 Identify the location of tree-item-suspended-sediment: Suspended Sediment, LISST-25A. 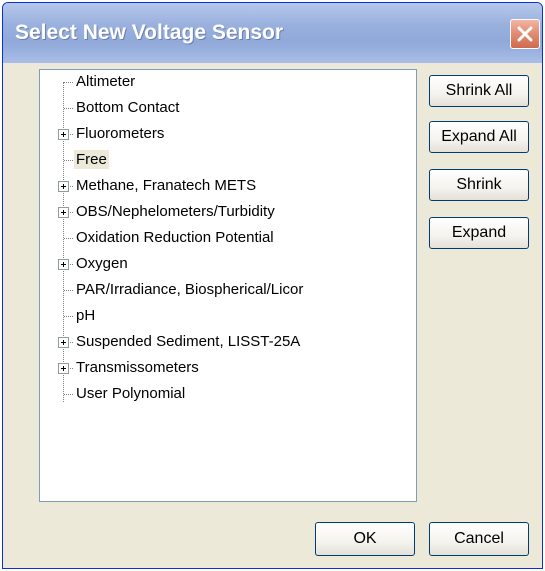
(220, 343).